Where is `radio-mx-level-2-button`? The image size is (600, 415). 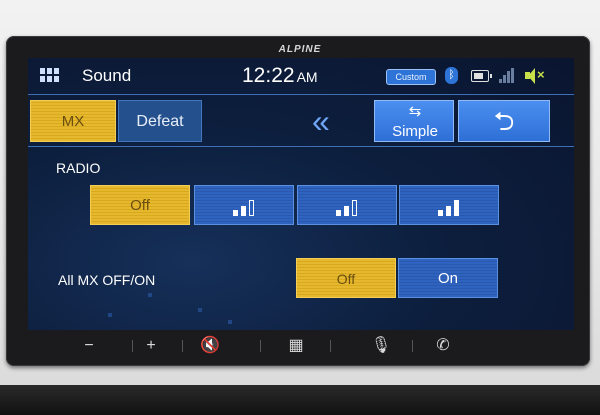
radio-mx-level-2-button is located at coordinates (347, 205).